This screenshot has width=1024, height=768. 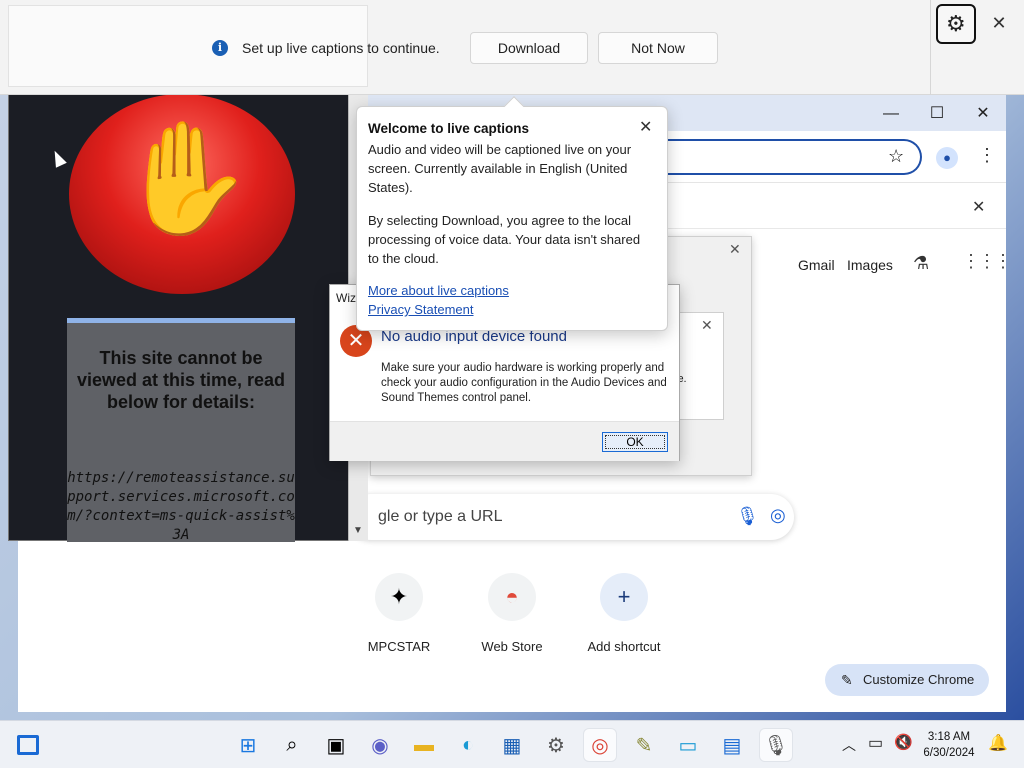 What do you see at coordinates (987, 155) in the screenshot?
I see `chrome-menu-icon: ⋮` at bounding box center [987, 155].